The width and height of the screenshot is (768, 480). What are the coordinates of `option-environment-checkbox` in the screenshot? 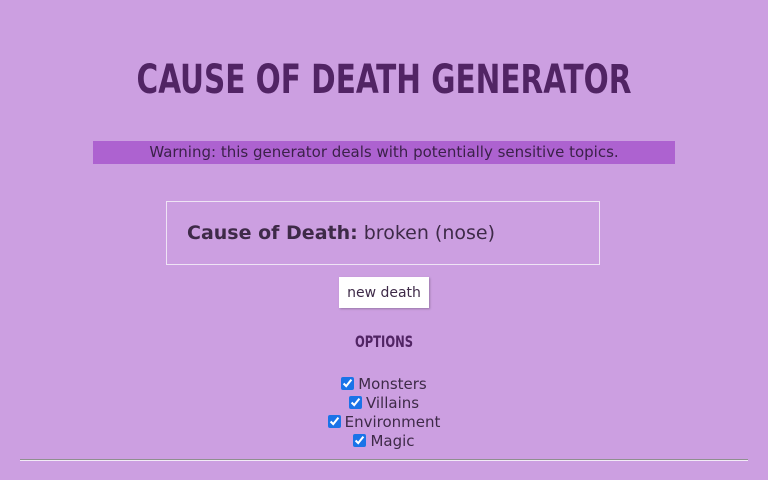 It's located at (334, 421).